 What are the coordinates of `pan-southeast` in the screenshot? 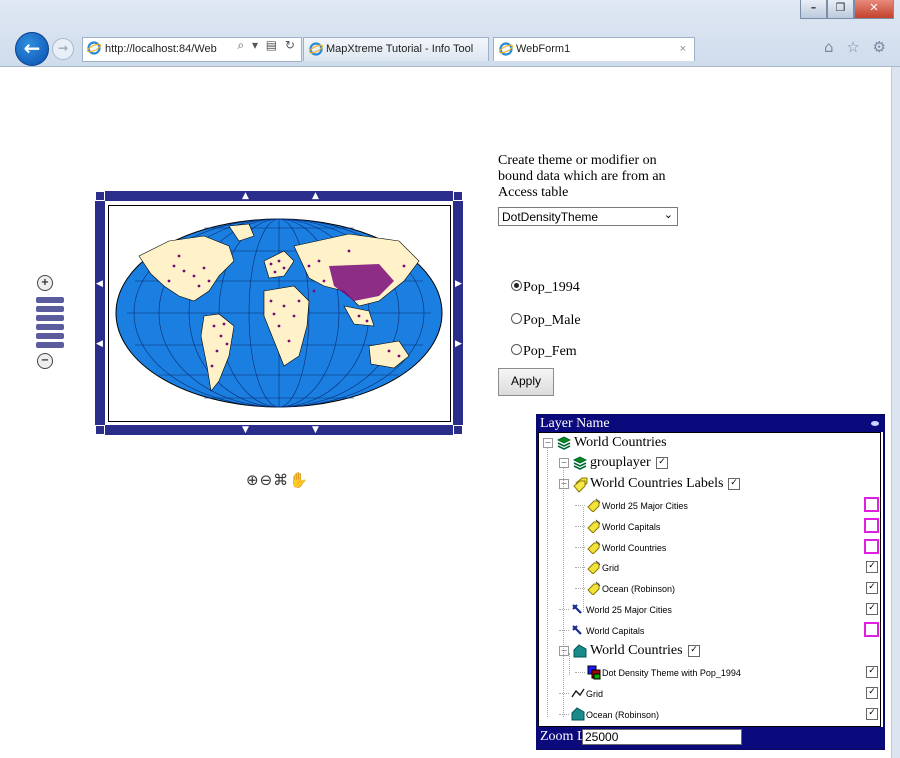 It's located at (458, 430).